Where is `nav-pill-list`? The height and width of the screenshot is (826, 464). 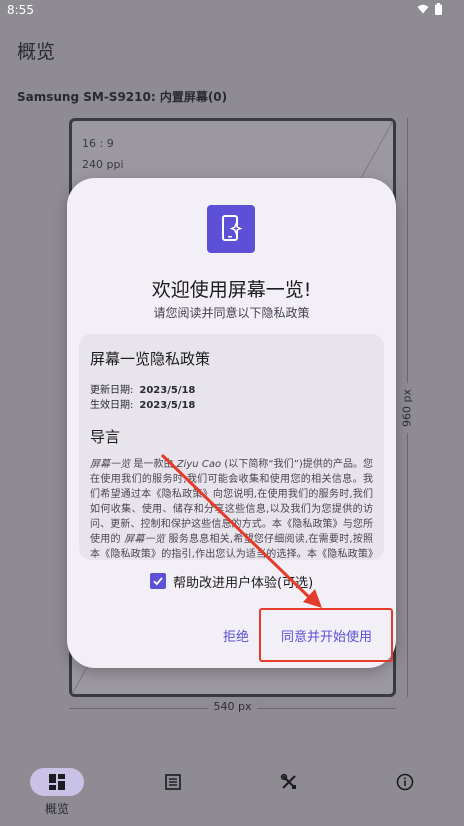 nav-pill-list is located at coordinates (173, 782).